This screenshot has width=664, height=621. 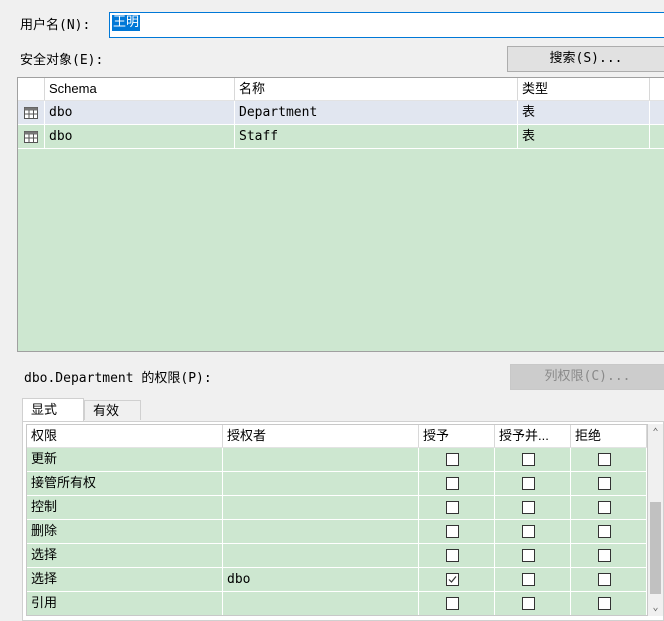 I want to click on permission-name-cell: 控制, so click(x=125, y=507).